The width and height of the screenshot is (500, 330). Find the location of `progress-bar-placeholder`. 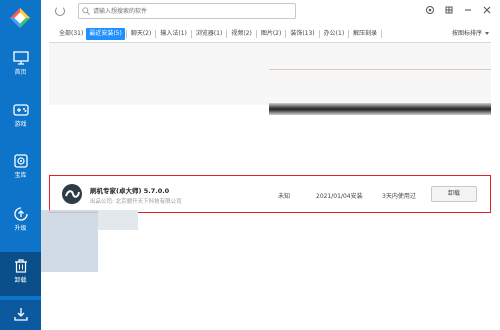

progress-bar-placeholder is located at coordinates (380, 109).